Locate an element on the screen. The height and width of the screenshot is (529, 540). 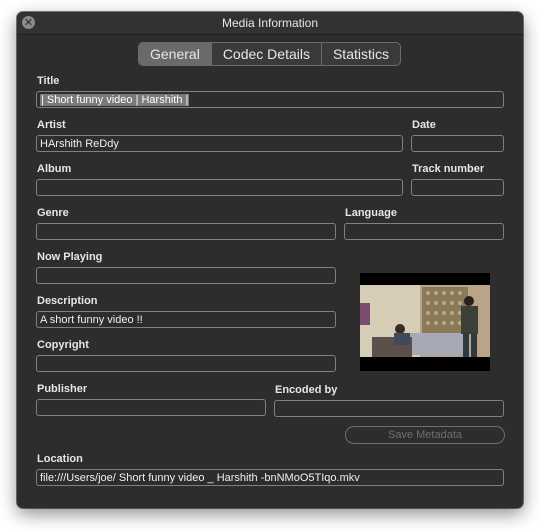
video-thumbnail-art is located at coordinates (425, 322).